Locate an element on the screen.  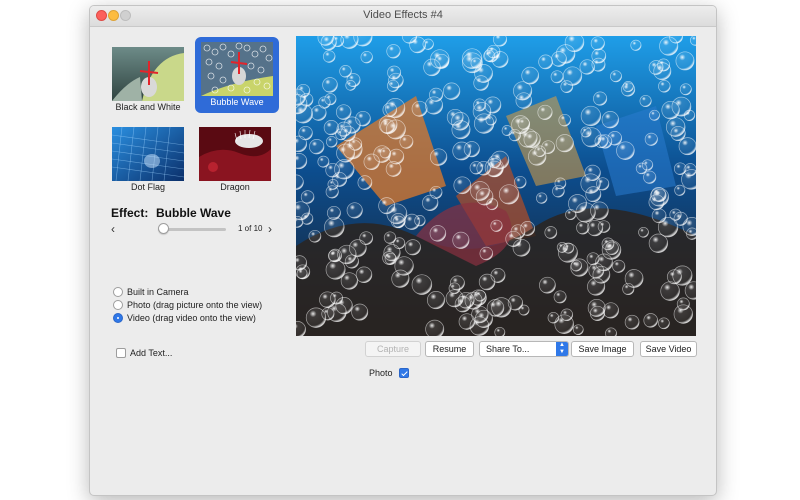
effect-counter: 1 of 10 is located at coordinates (250, 228).